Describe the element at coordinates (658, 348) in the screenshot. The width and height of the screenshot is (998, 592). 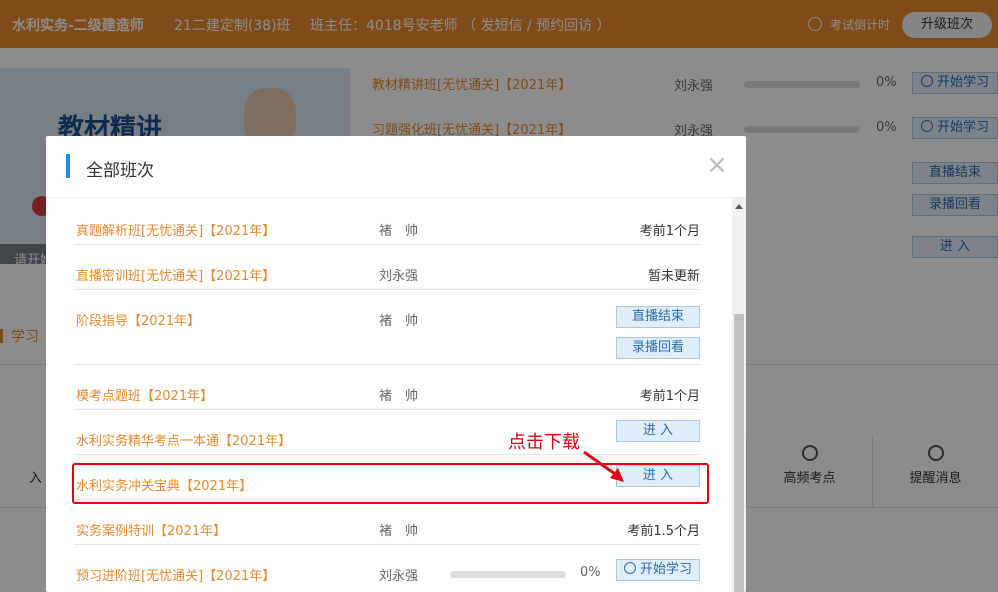
I see `replay-button: 录播回看` at that location.